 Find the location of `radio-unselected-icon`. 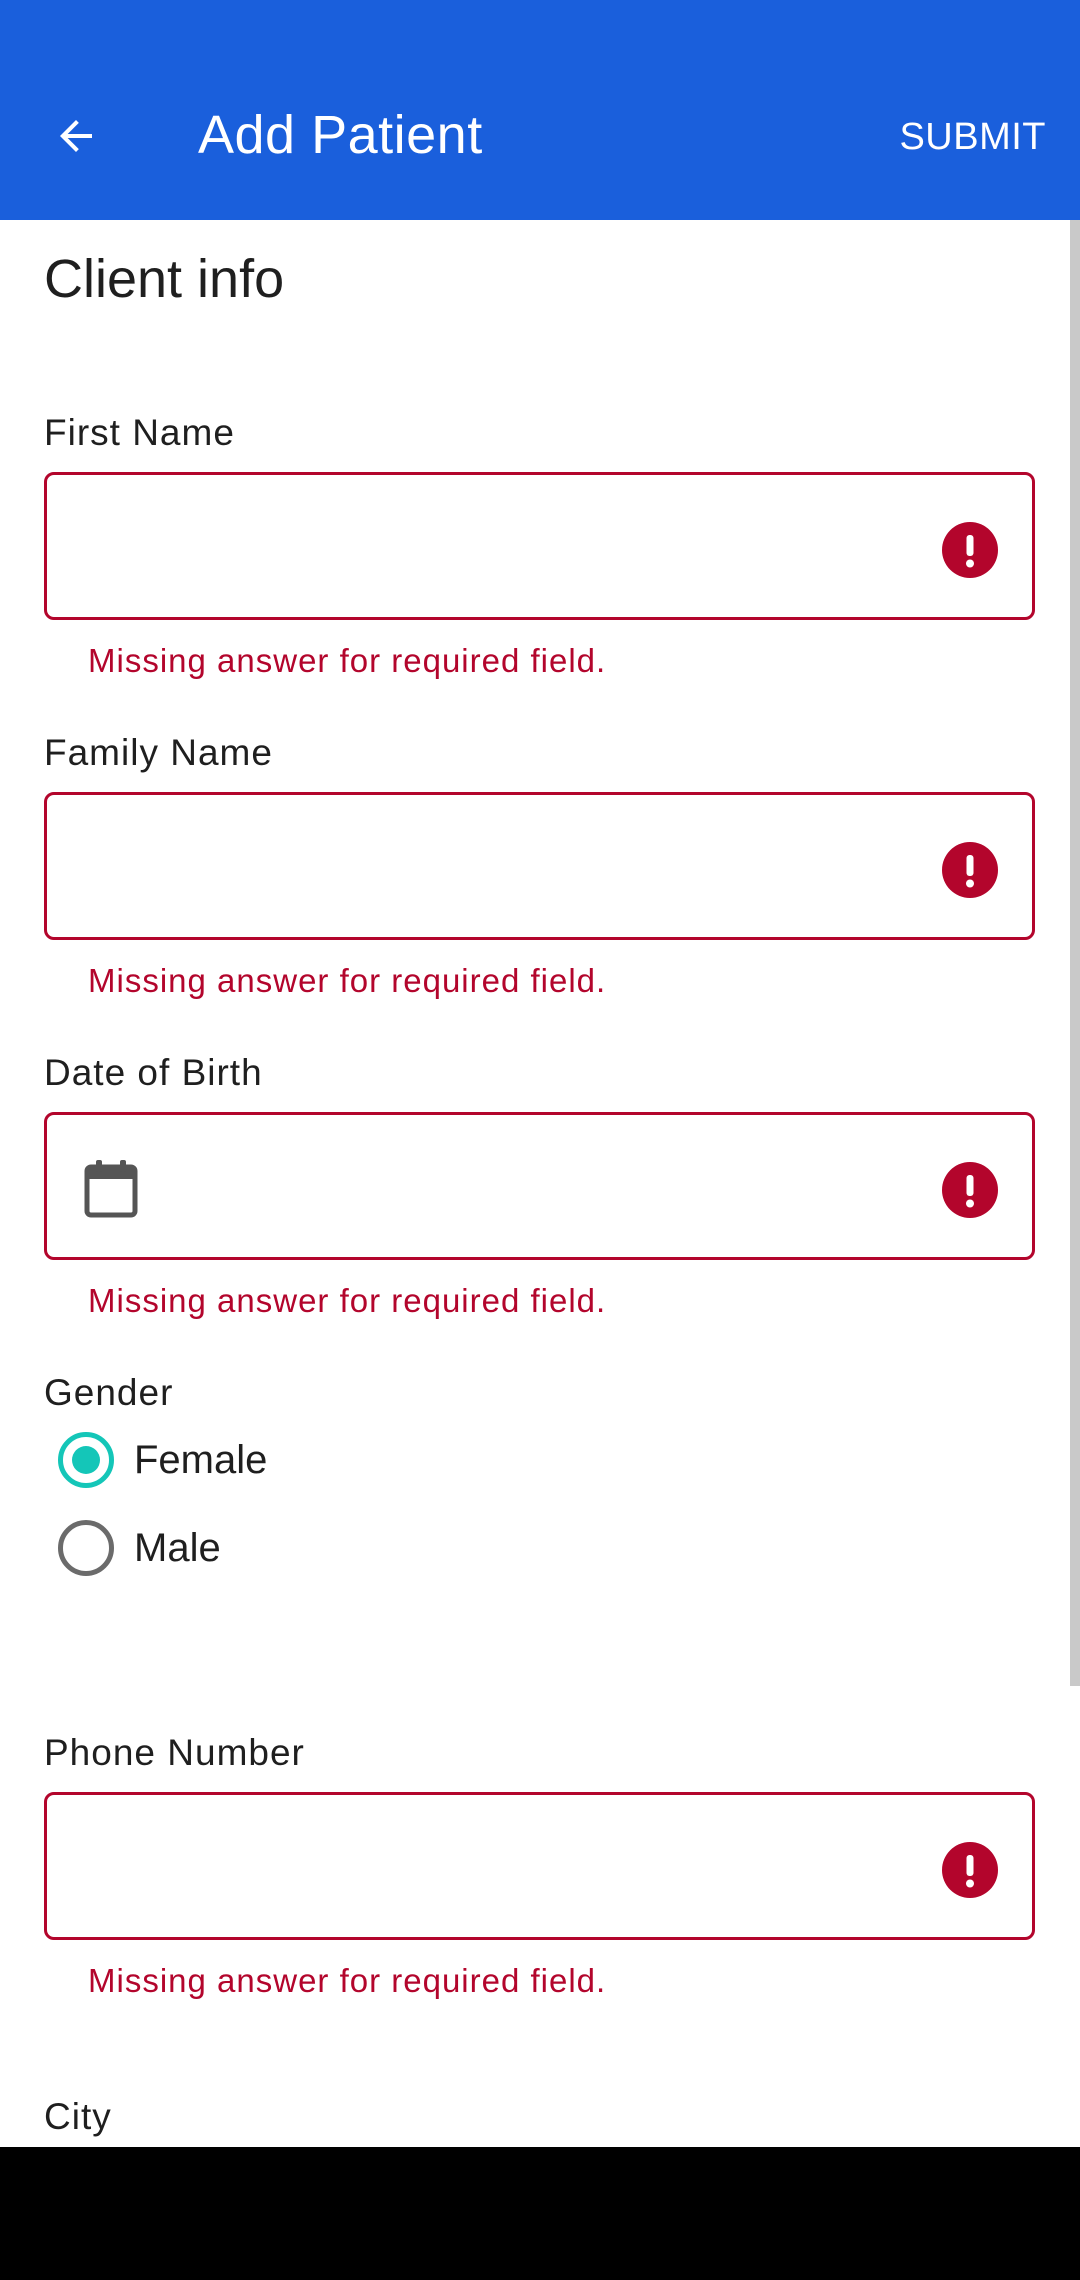

radio-unselected-icon is located at coordinates (86, 1548).